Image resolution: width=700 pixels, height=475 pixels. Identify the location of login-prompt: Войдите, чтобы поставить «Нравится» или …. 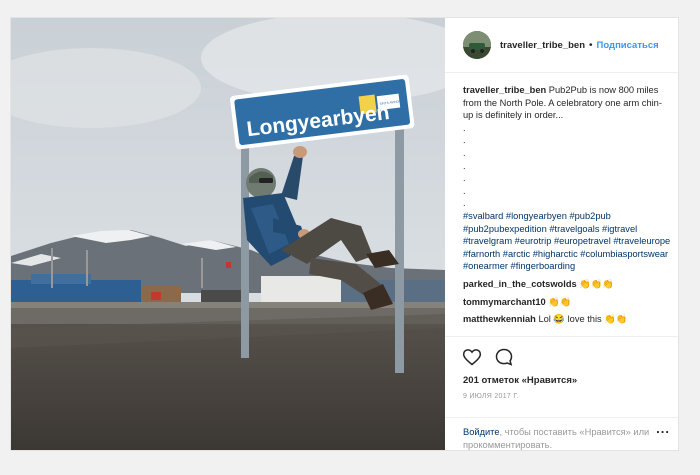
(561, 433).